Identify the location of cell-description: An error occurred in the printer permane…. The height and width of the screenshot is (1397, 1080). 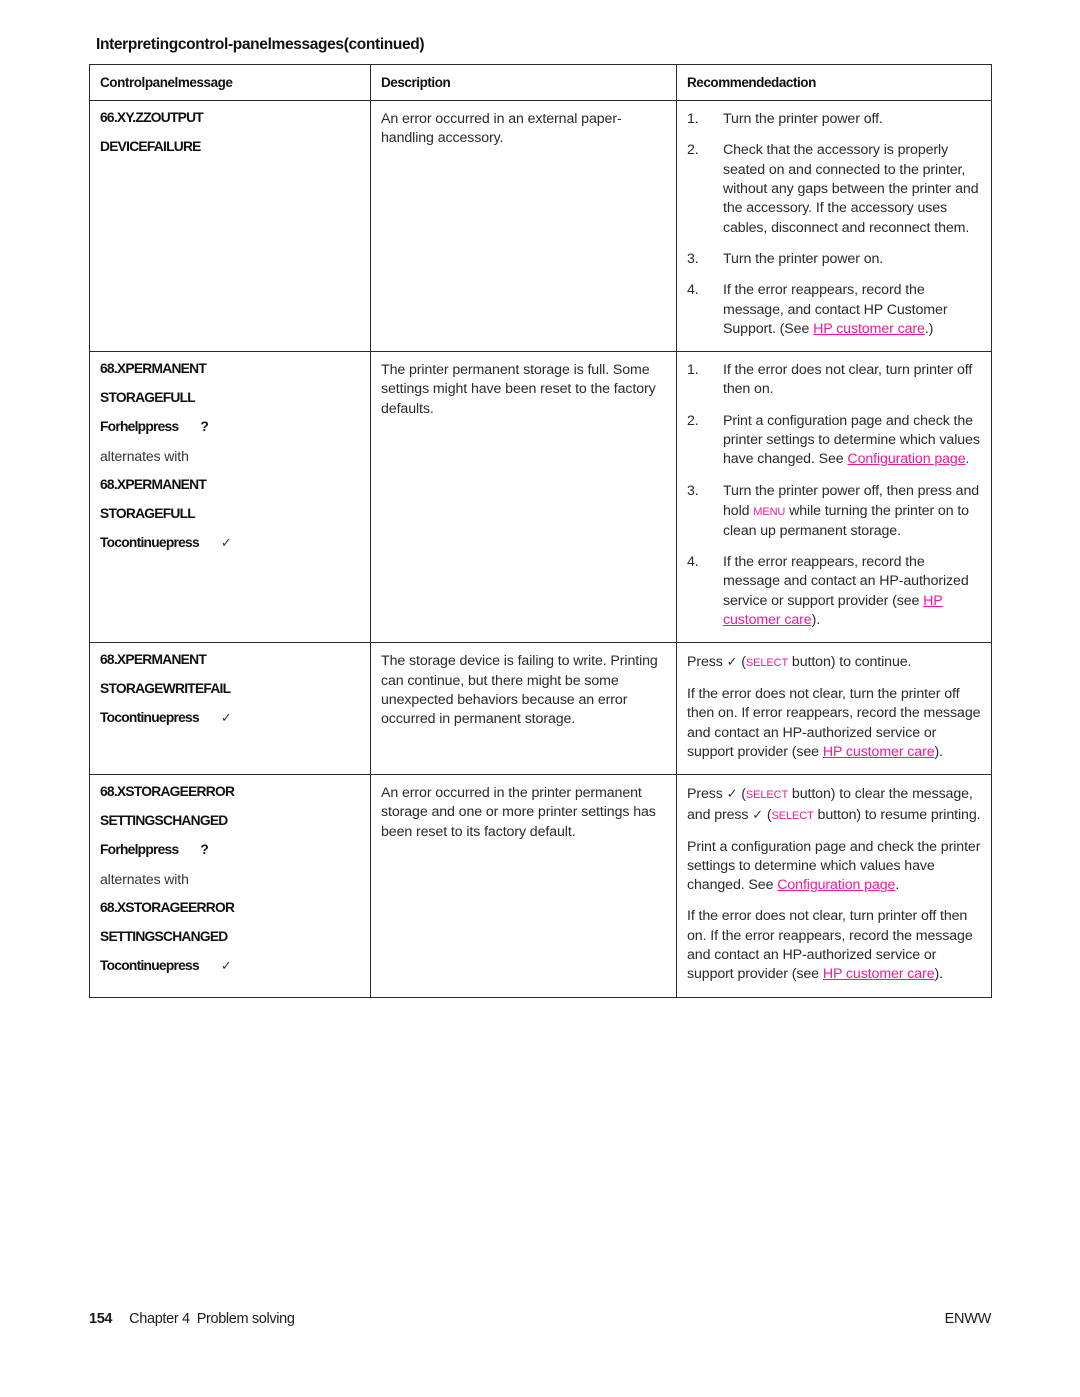
(523, 886).